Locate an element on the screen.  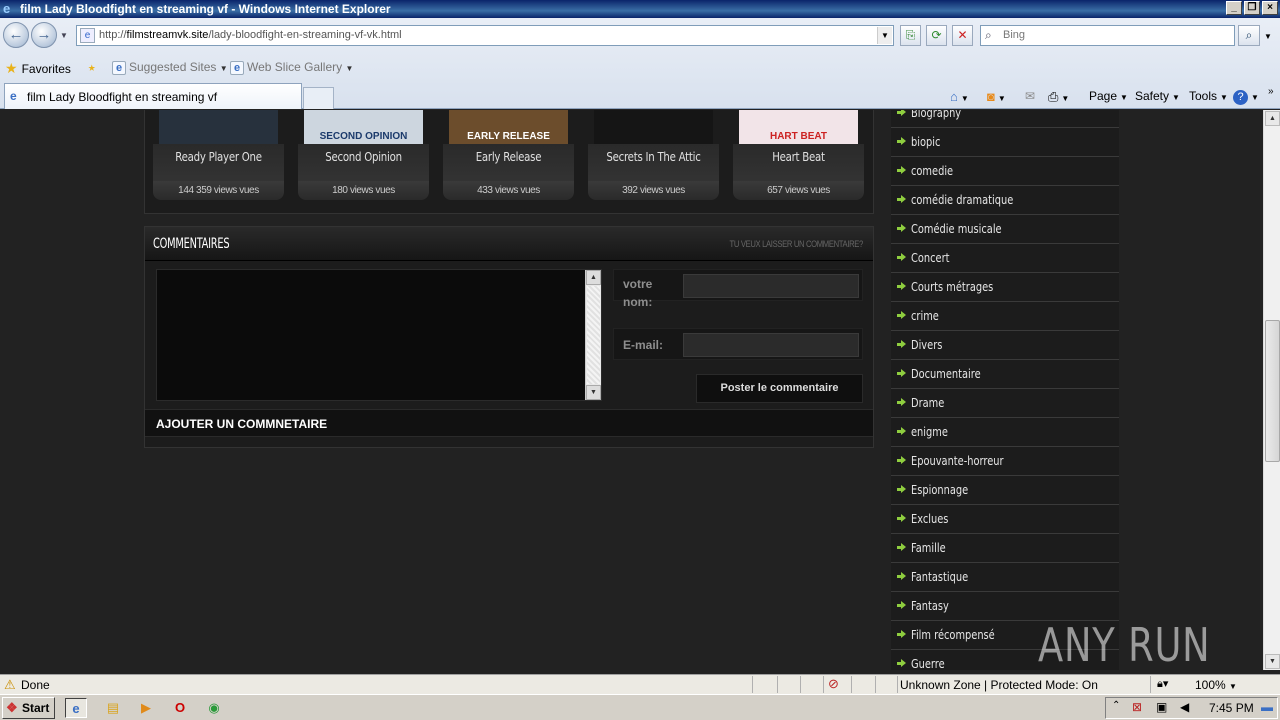
movie-title: Heart Beat is located at coordinates (798, 157).